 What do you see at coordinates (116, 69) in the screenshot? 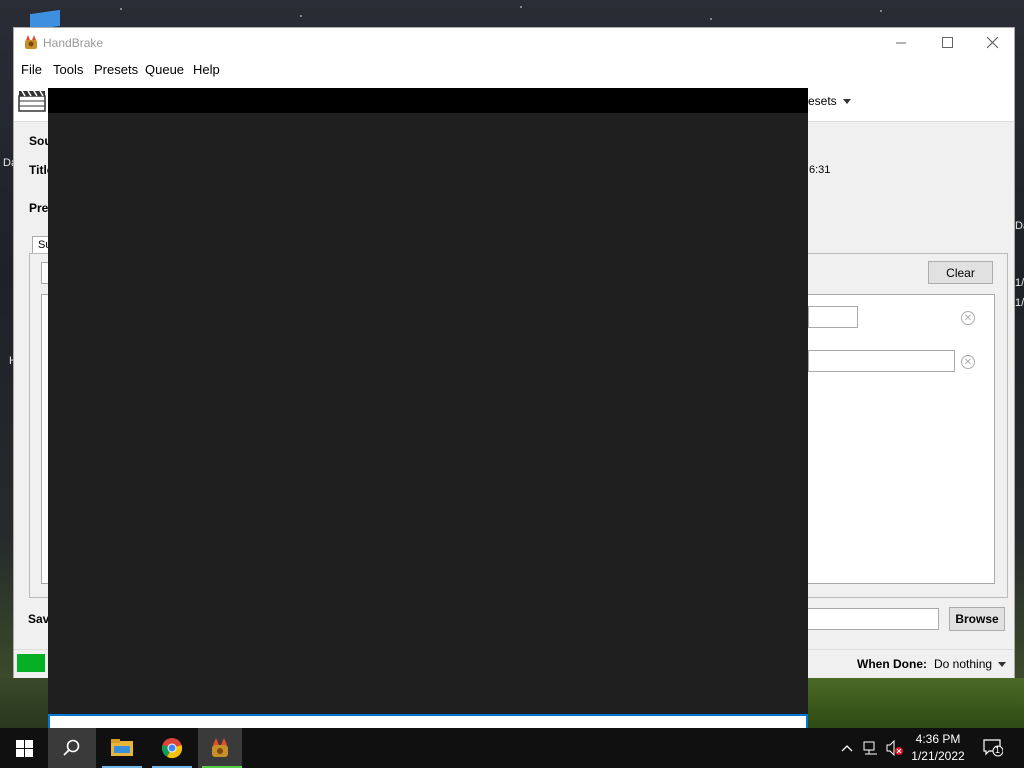
I see `menu-presets: Presets` at bounding box center [116, 69].